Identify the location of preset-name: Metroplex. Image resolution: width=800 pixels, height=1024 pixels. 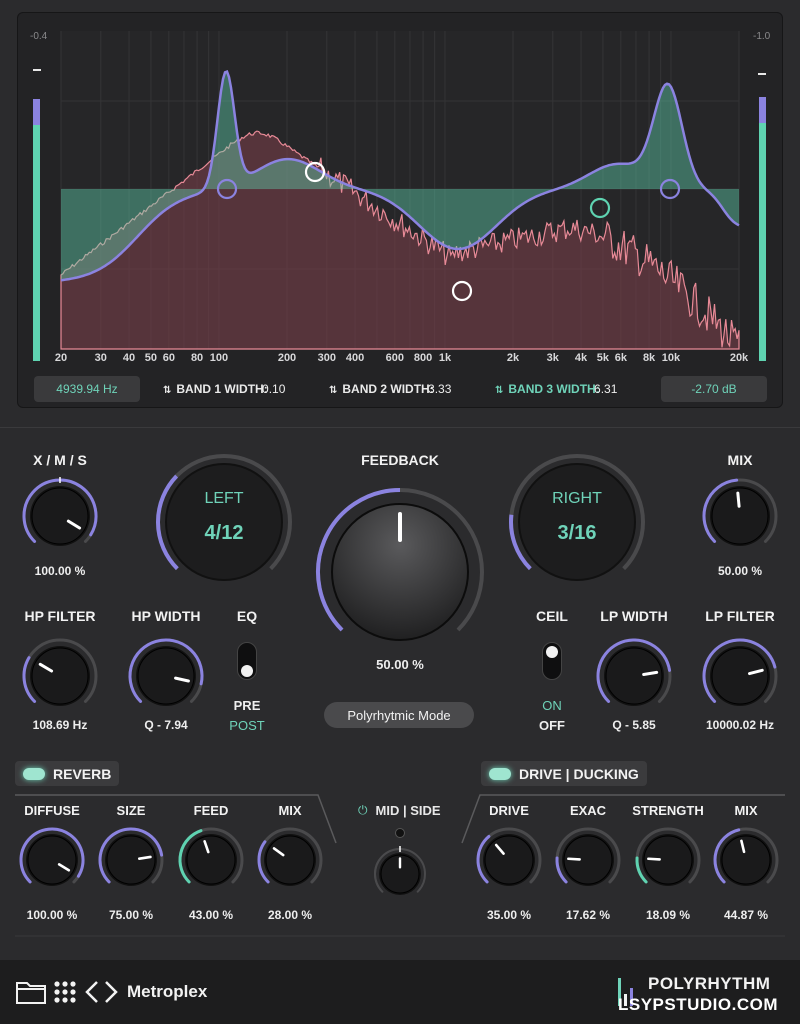
(167, 992).